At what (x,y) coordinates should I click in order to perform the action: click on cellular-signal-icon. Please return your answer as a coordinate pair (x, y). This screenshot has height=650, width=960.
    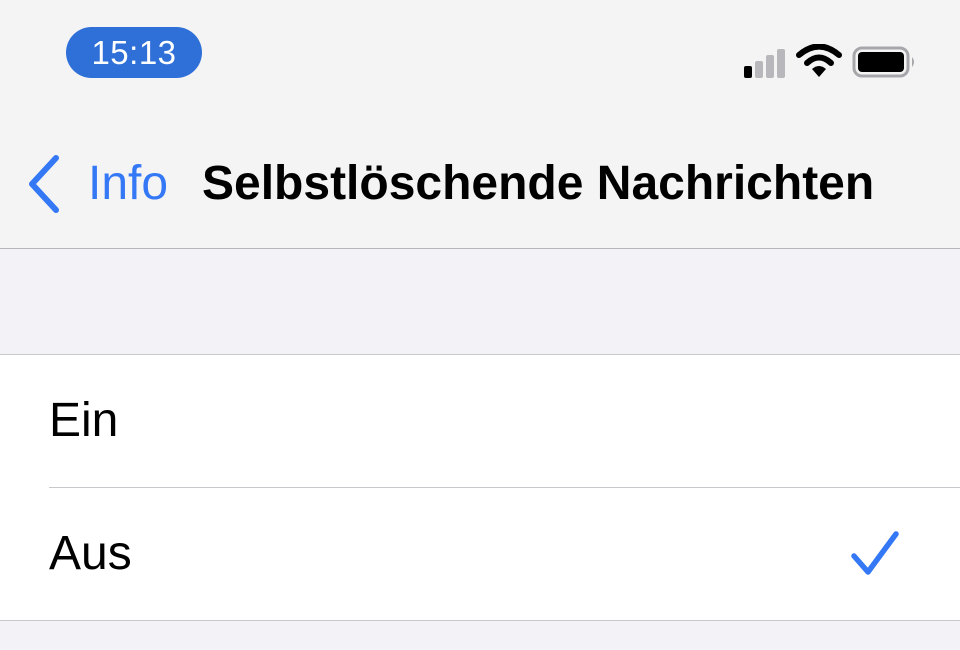
    Looking at the image, I should click on (764, 63).